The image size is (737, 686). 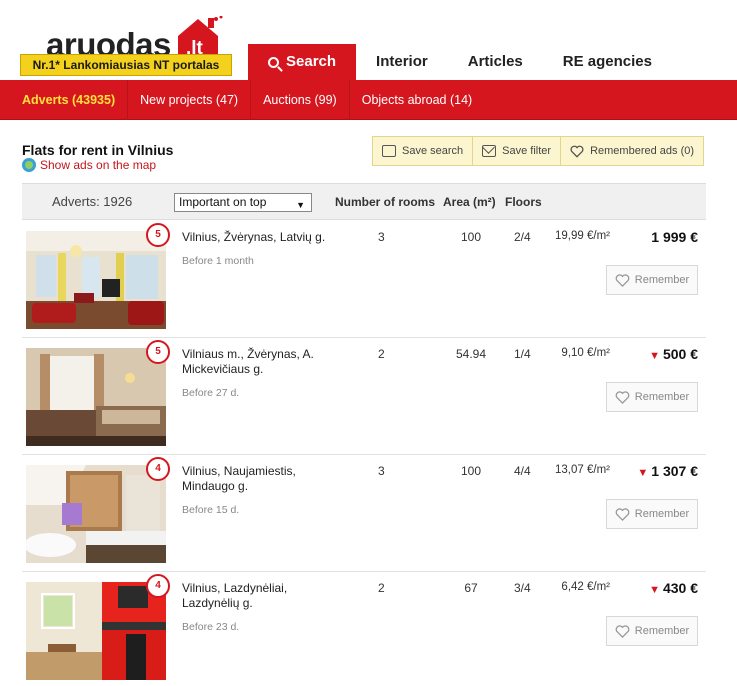 I want to click on subnav-adverts: Adverts (43935), so click(x=64, y=99).